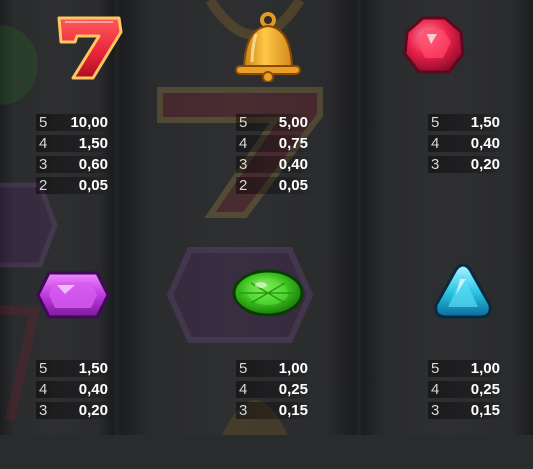 The image size is (533, 469). I want to click on payout-row: 5 10,00, so click(74, 122).